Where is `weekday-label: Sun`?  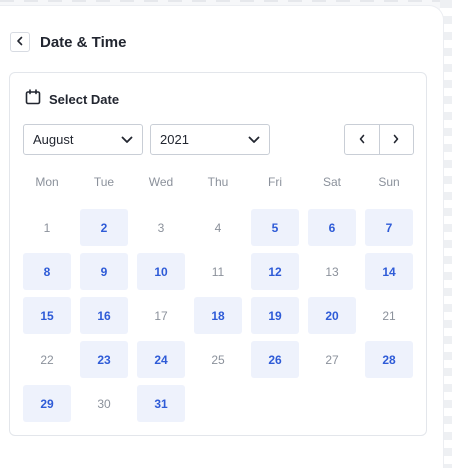 weekday-label: Sun is located at coordinates (389, 182).